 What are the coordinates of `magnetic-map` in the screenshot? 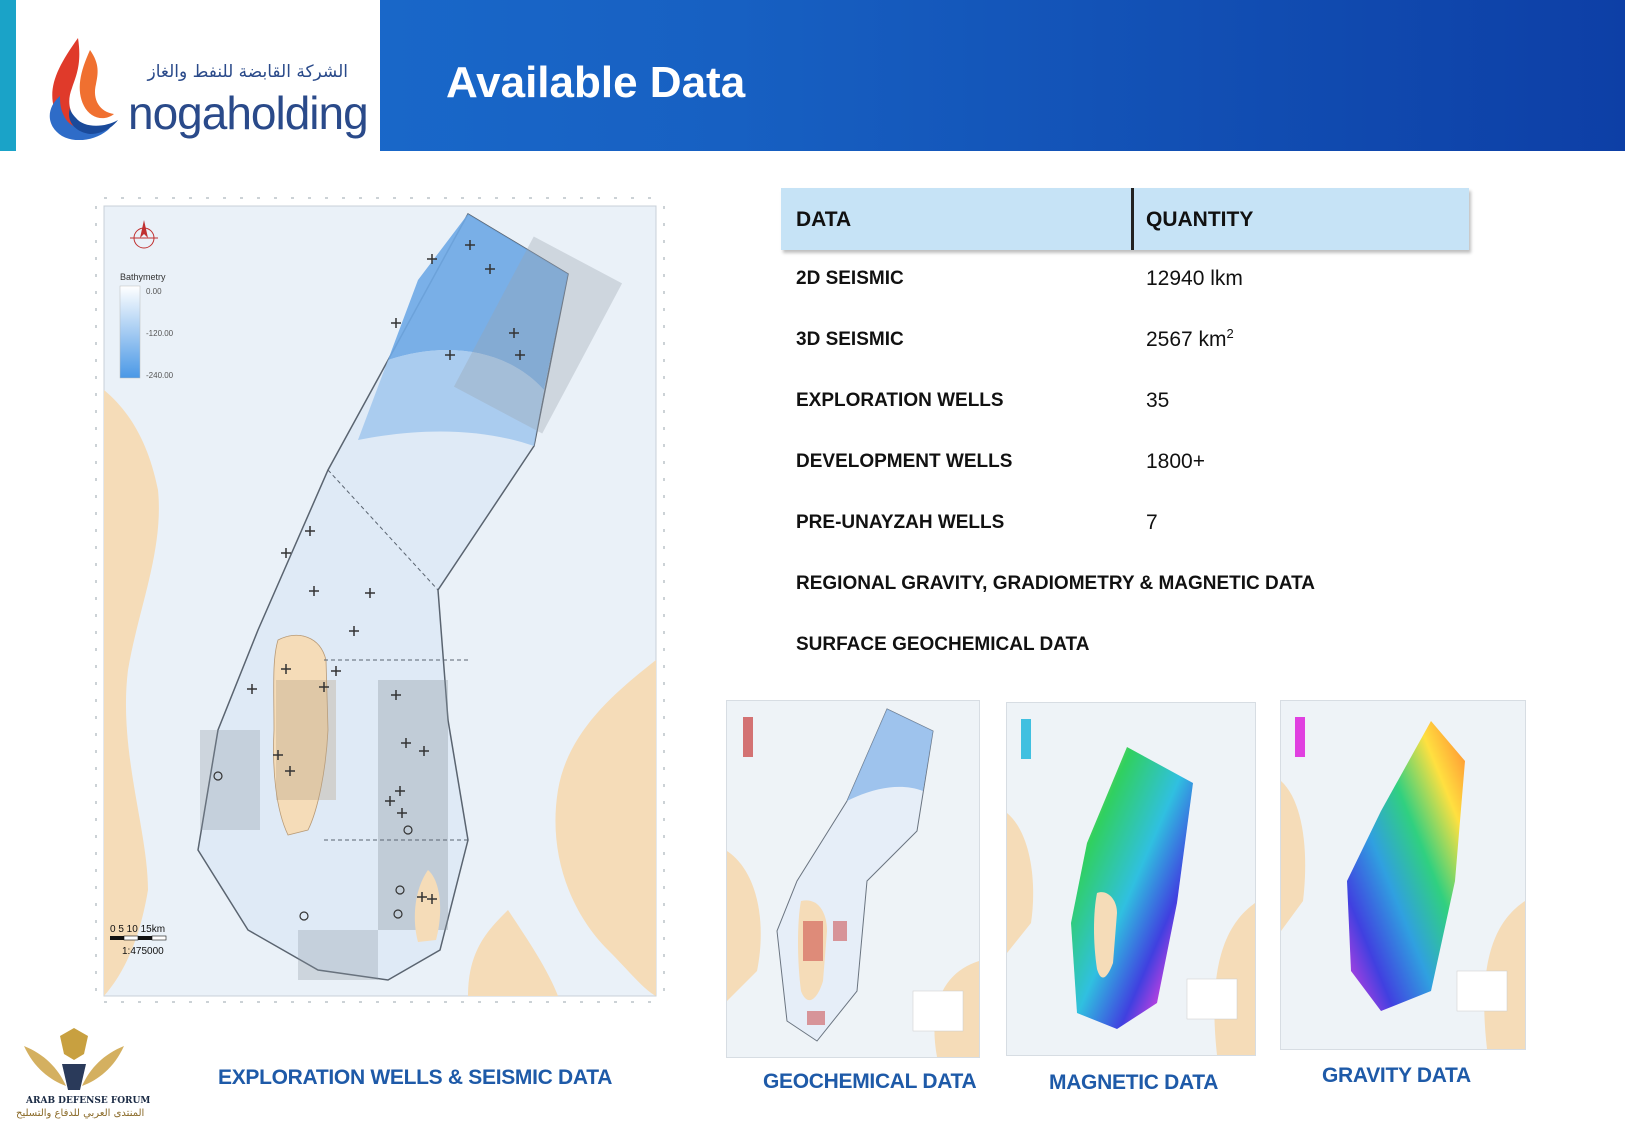 It's located at (1131, 879).